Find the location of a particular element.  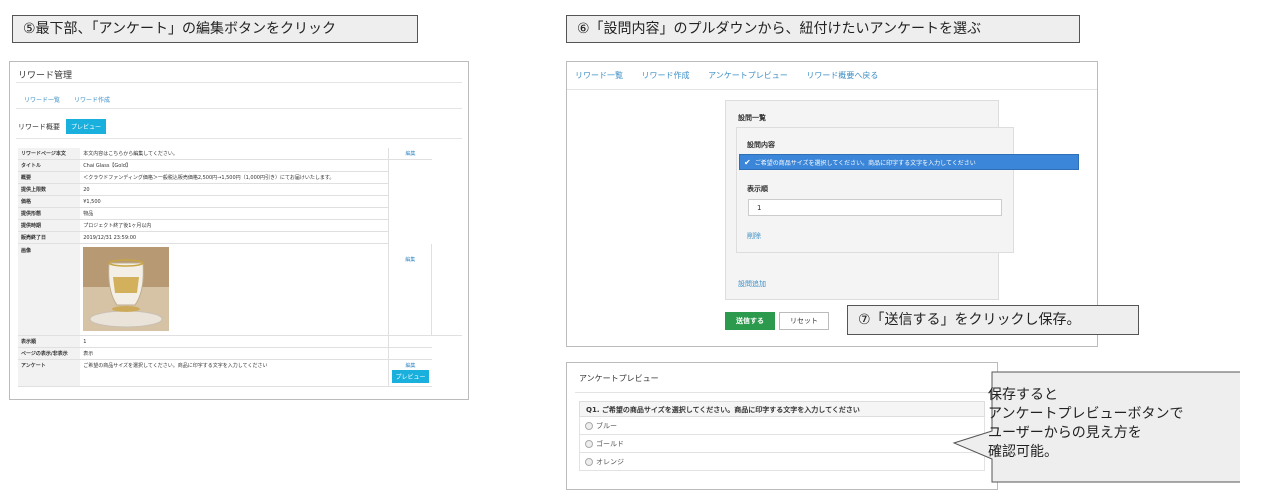

nav-reward-create: リワード作成 is located at coordinates (666, 75).